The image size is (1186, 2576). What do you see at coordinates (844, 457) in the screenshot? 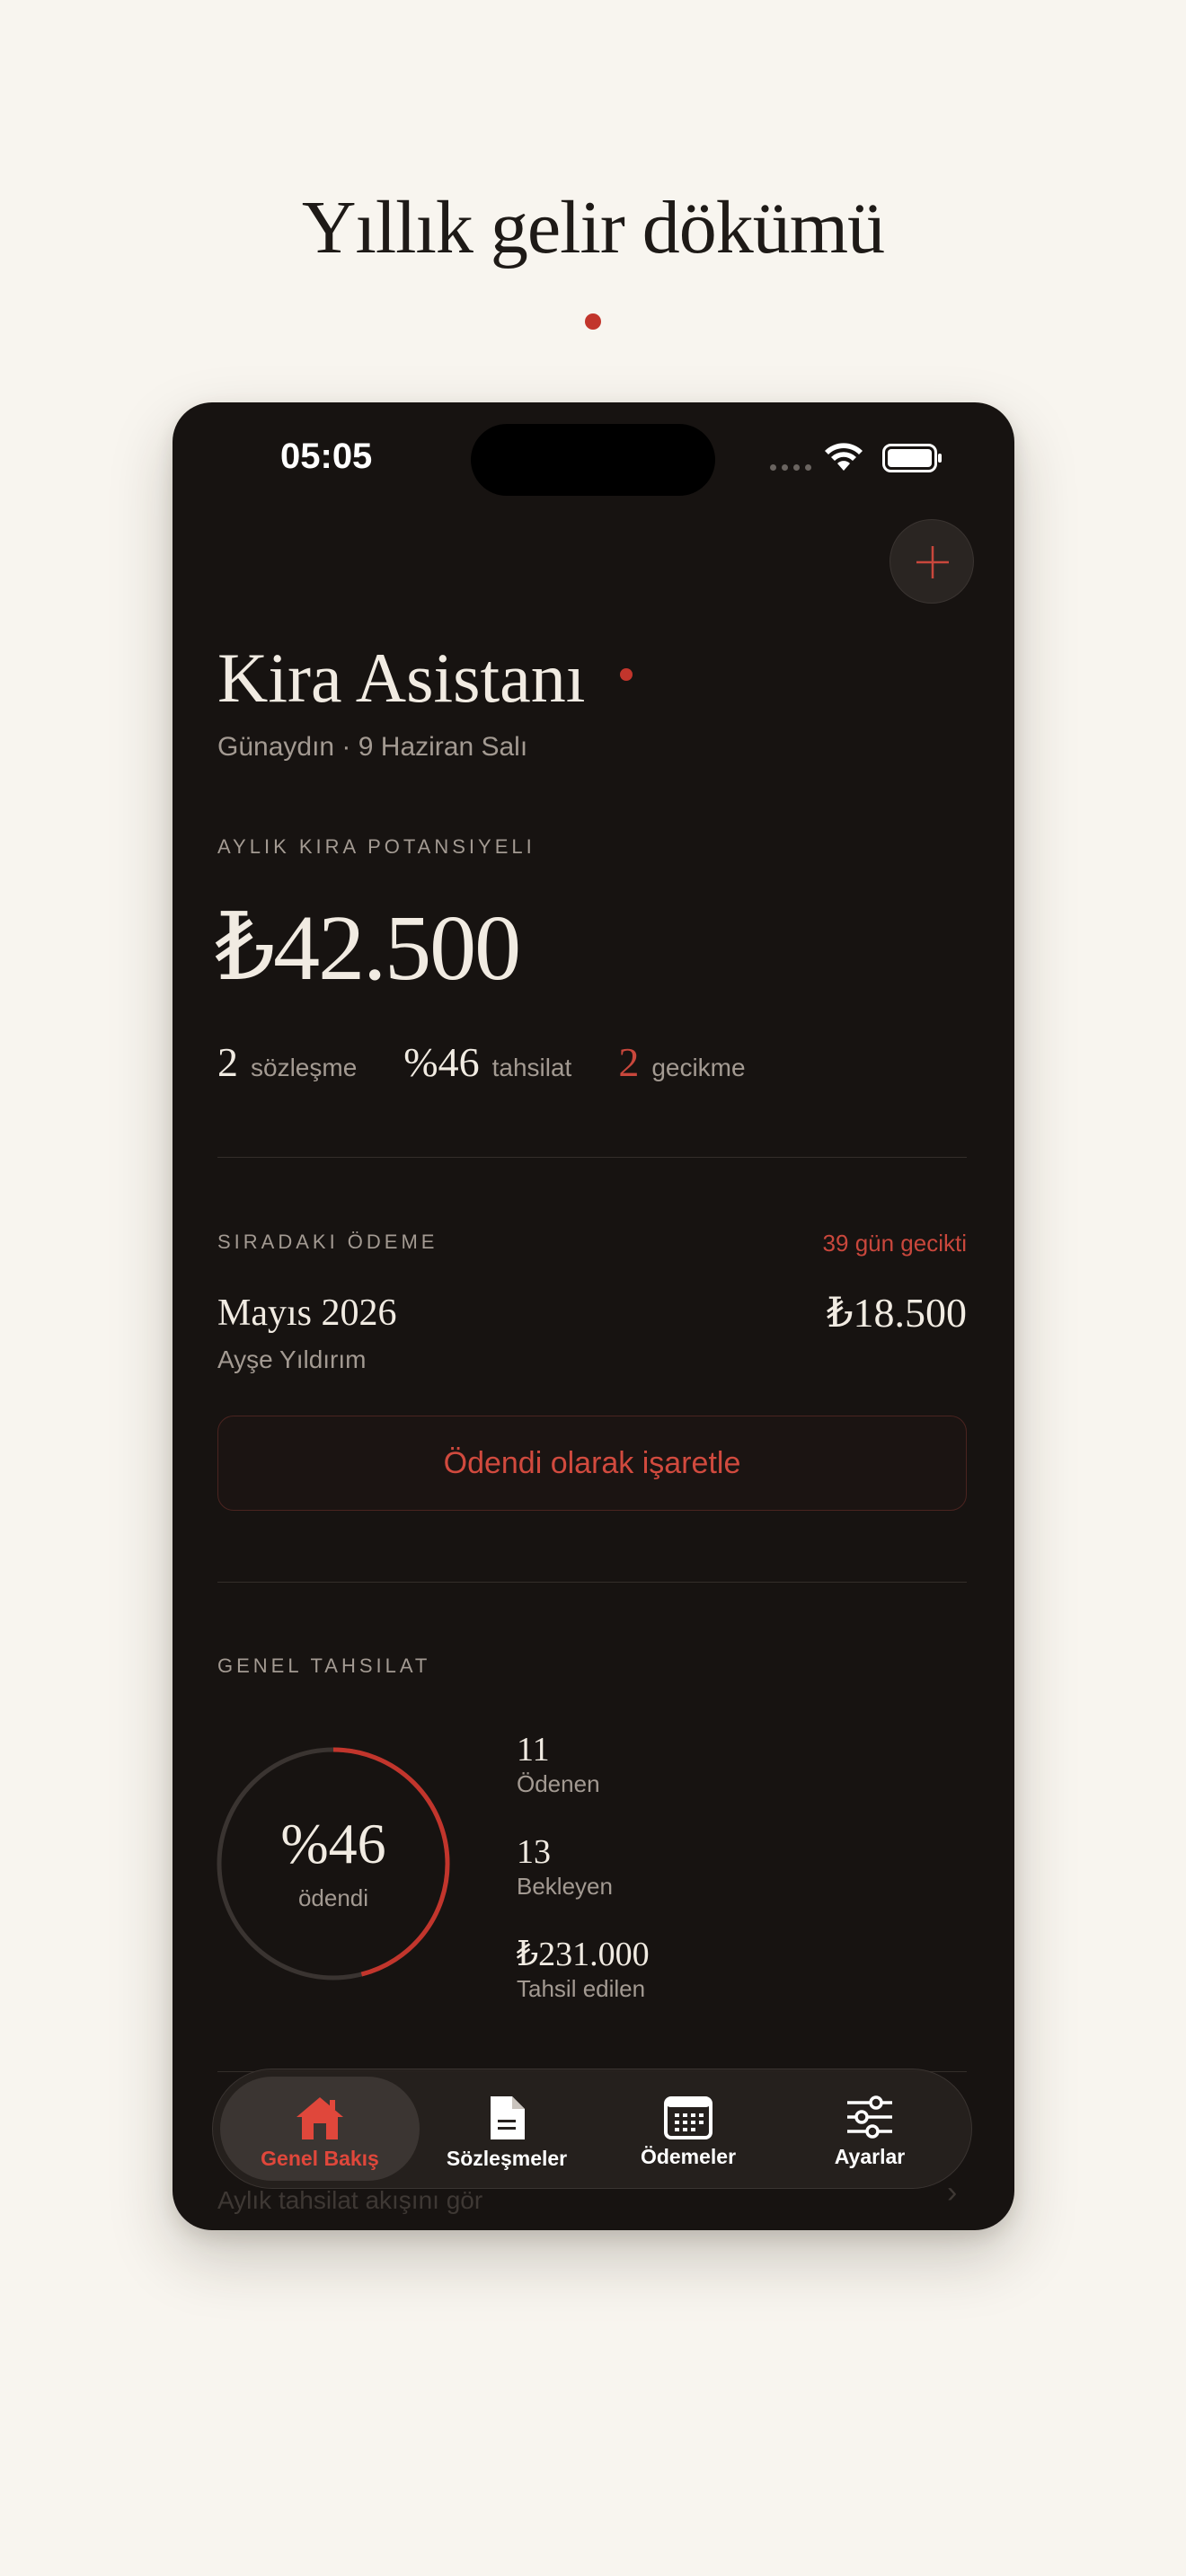
I see `wifi-icon` at bounding box center [844, 457].